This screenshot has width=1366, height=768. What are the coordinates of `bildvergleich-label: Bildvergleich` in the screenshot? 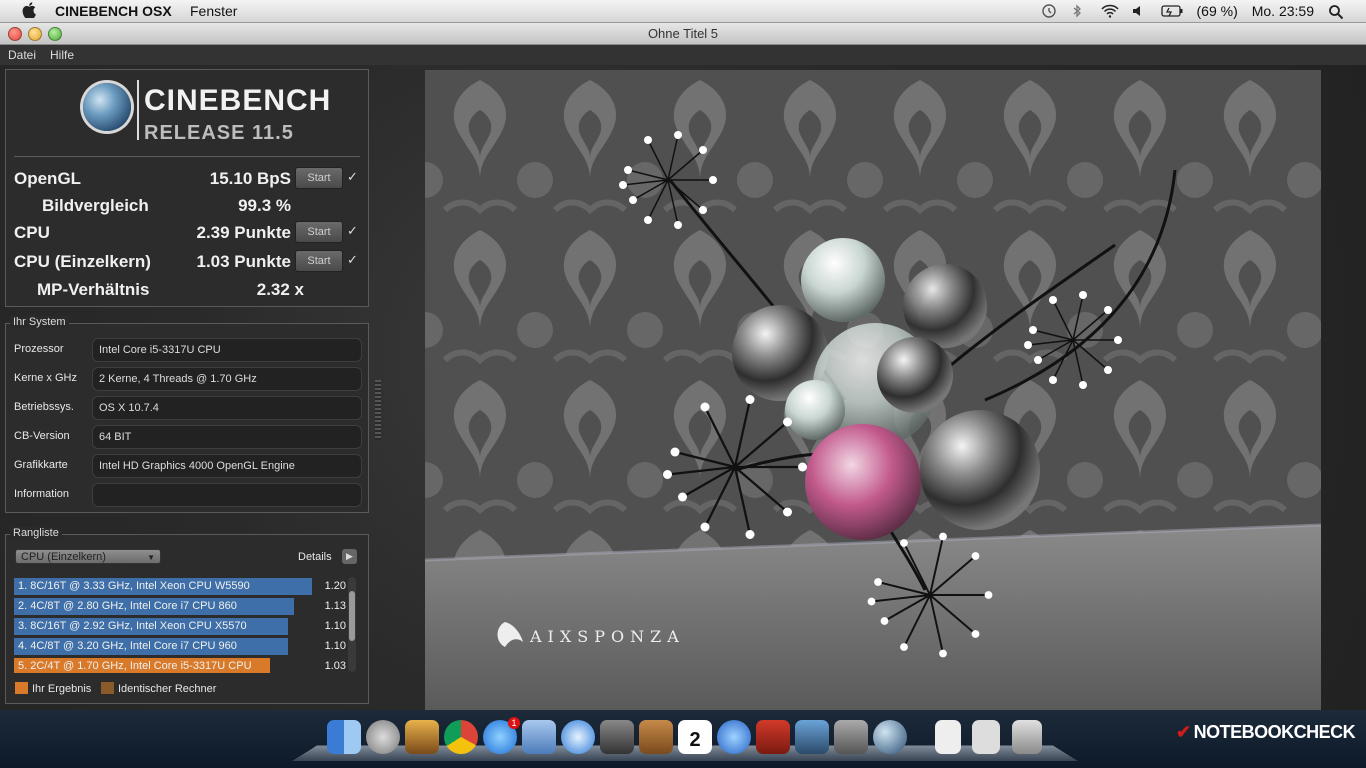 It's located at (95, 205).